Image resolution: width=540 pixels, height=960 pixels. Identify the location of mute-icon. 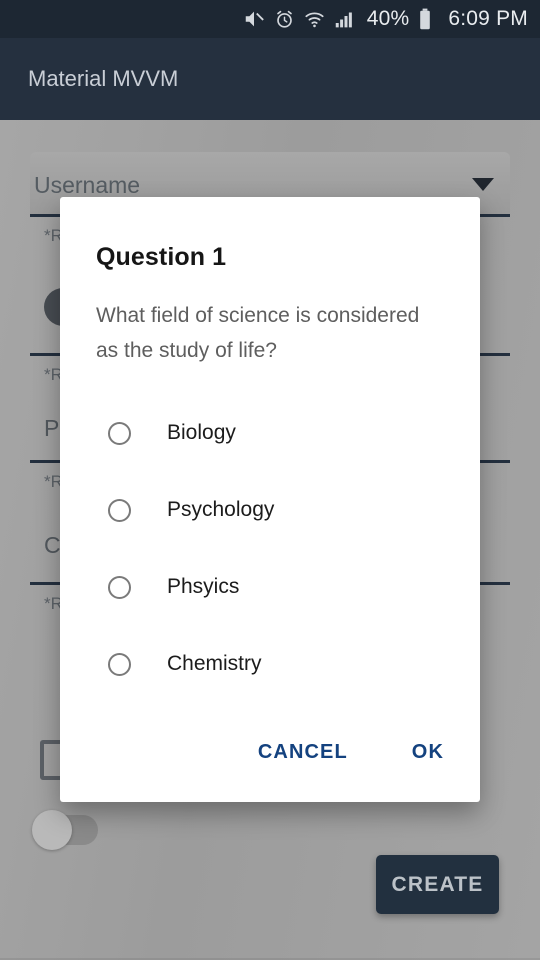
(254, 19).